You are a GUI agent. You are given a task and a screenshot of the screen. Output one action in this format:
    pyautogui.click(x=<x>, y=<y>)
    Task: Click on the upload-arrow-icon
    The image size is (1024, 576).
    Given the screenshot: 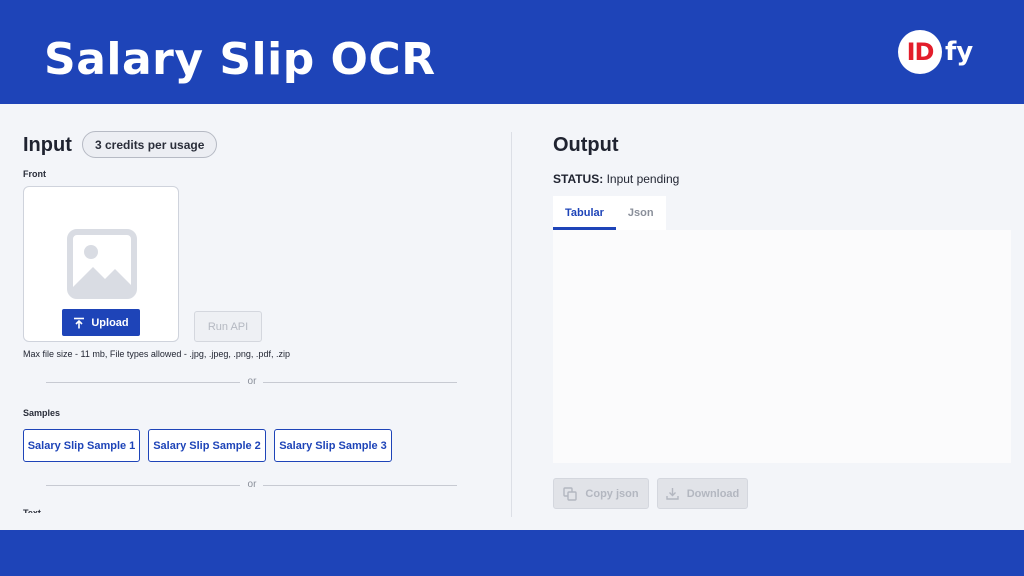 What is the action you would take?
    pyautogui.click(x=79, y=322)
    